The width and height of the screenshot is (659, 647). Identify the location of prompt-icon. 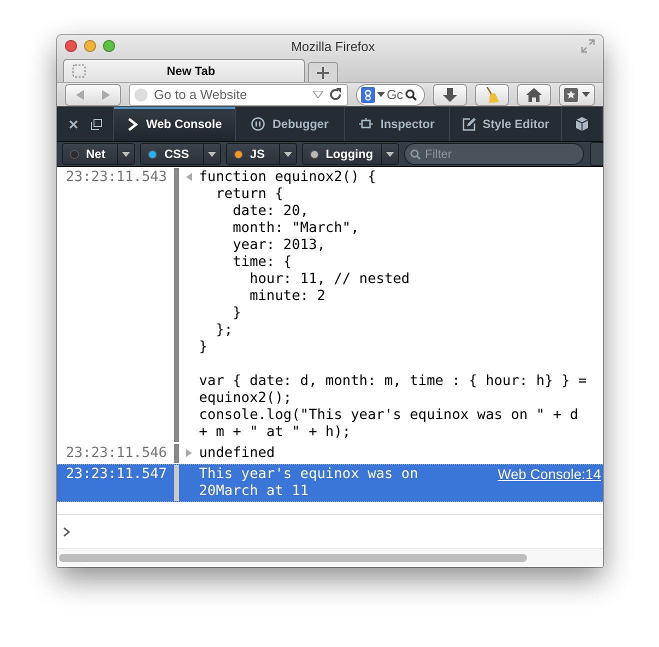
(66, 531).